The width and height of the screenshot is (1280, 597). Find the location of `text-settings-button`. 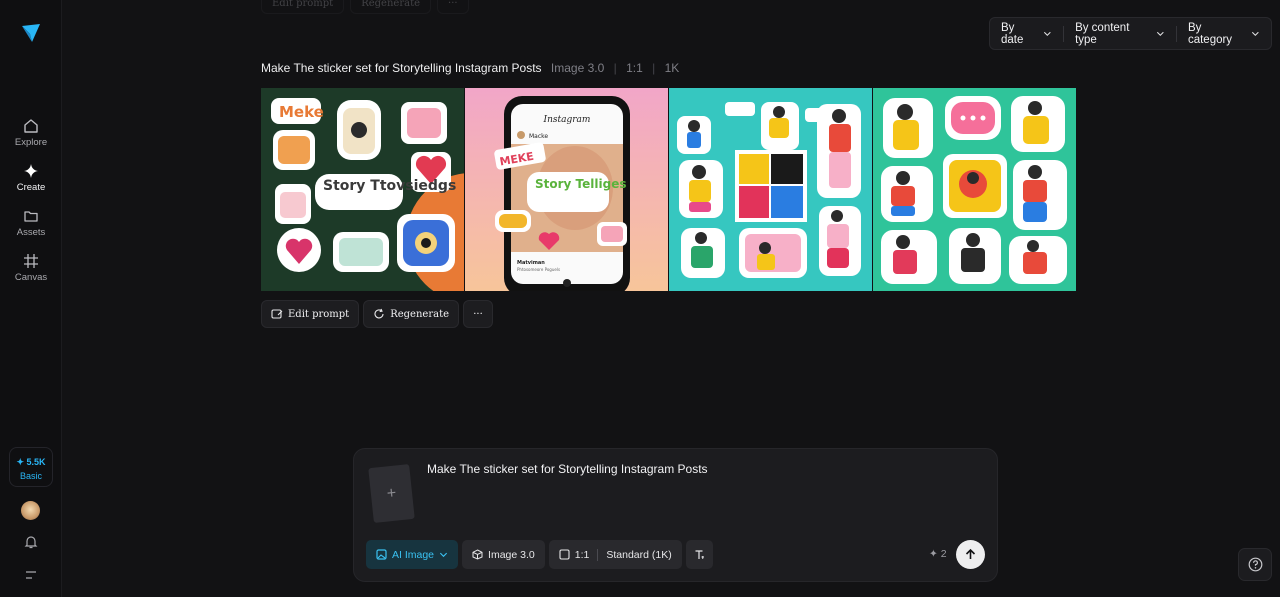

text-settings-button is located at coordinates (699, 554).